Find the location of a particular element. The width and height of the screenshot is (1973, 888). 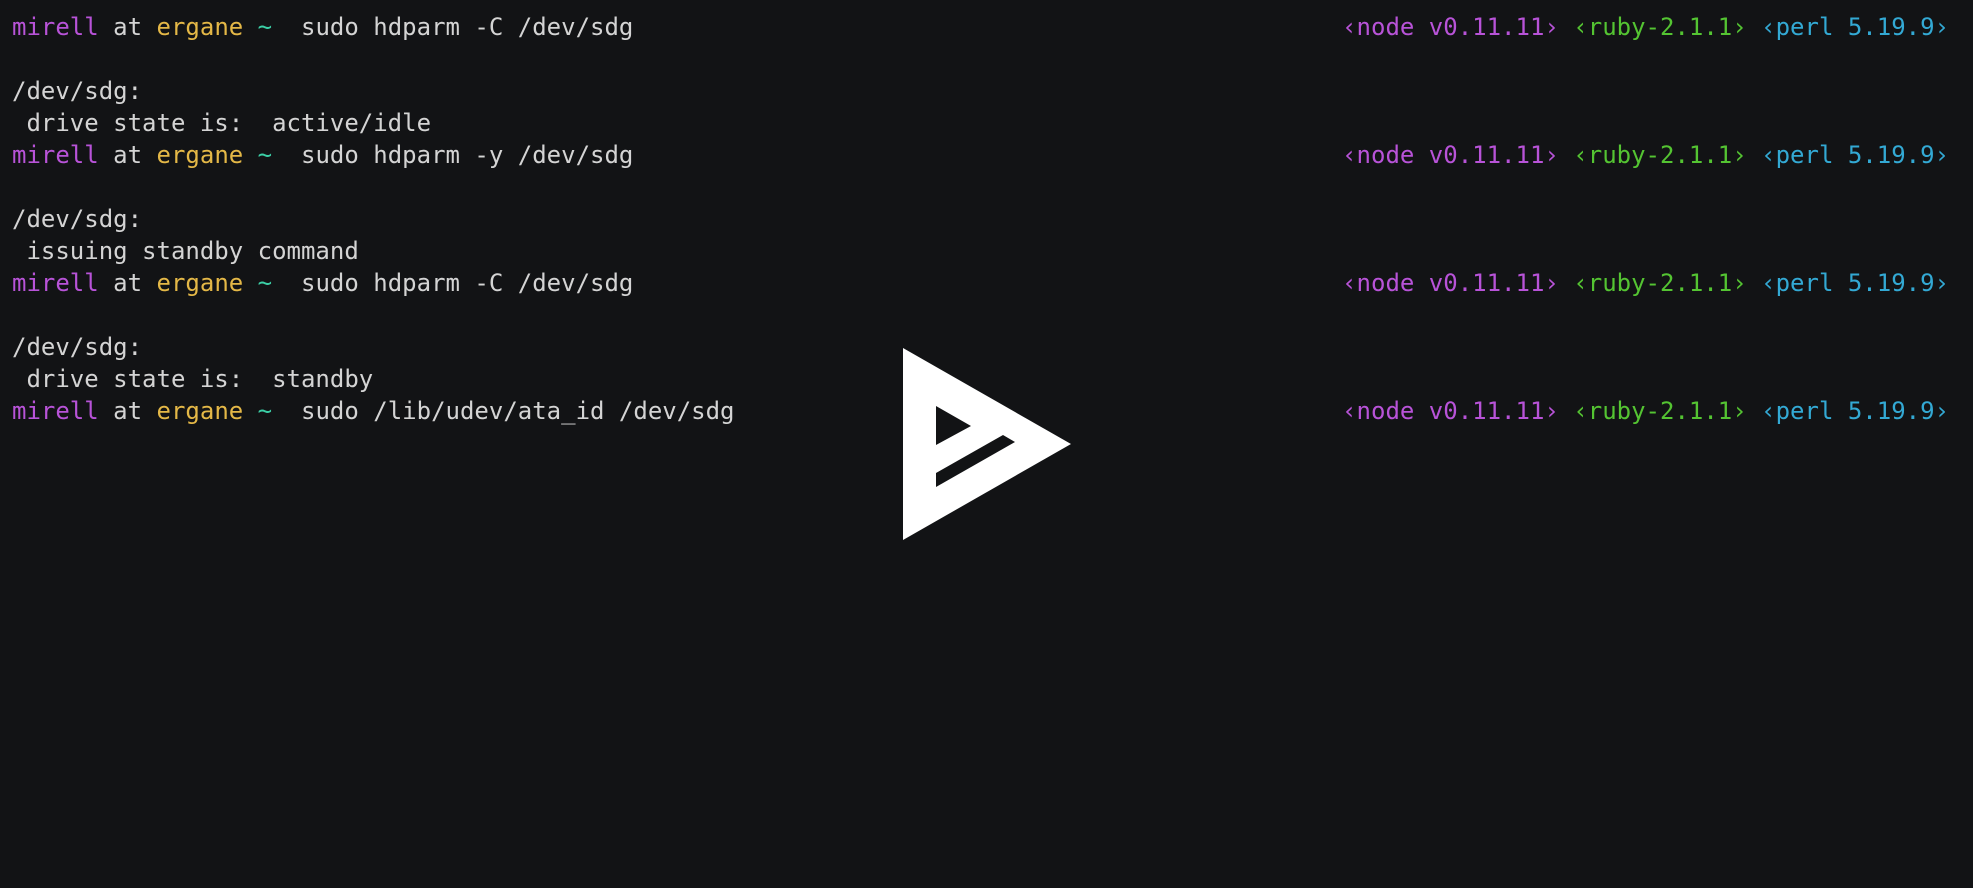

output-line: drive state is: active/idle is located at coordinates (222, 123).